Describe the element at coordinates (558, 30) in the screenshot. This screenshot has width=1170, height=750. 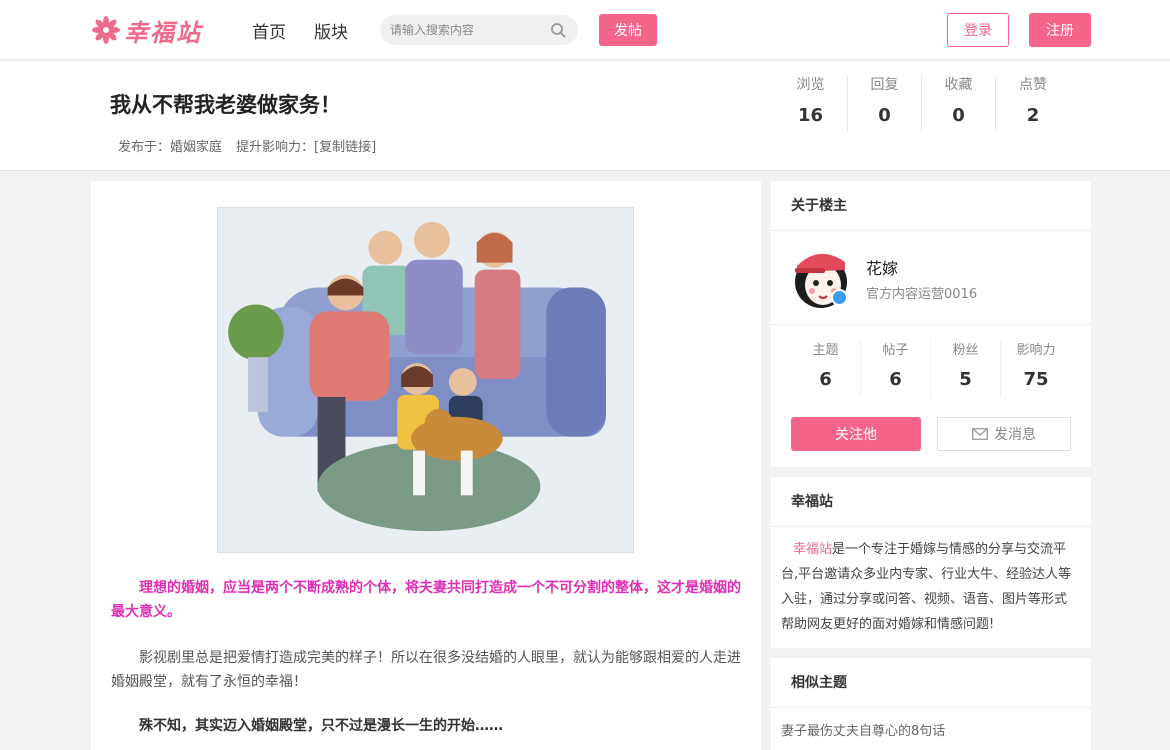
I see `search-icon` at that location.